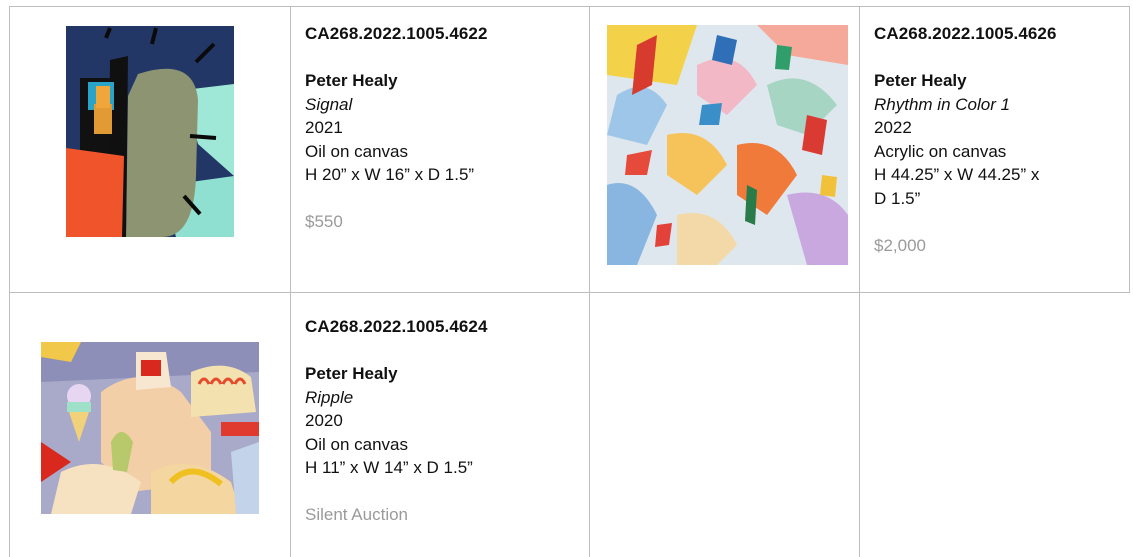  Describe the element at coordinates (396, 326) in the screenshot. I see `artwork-code: CA268.2022.1005.4624` at that location.